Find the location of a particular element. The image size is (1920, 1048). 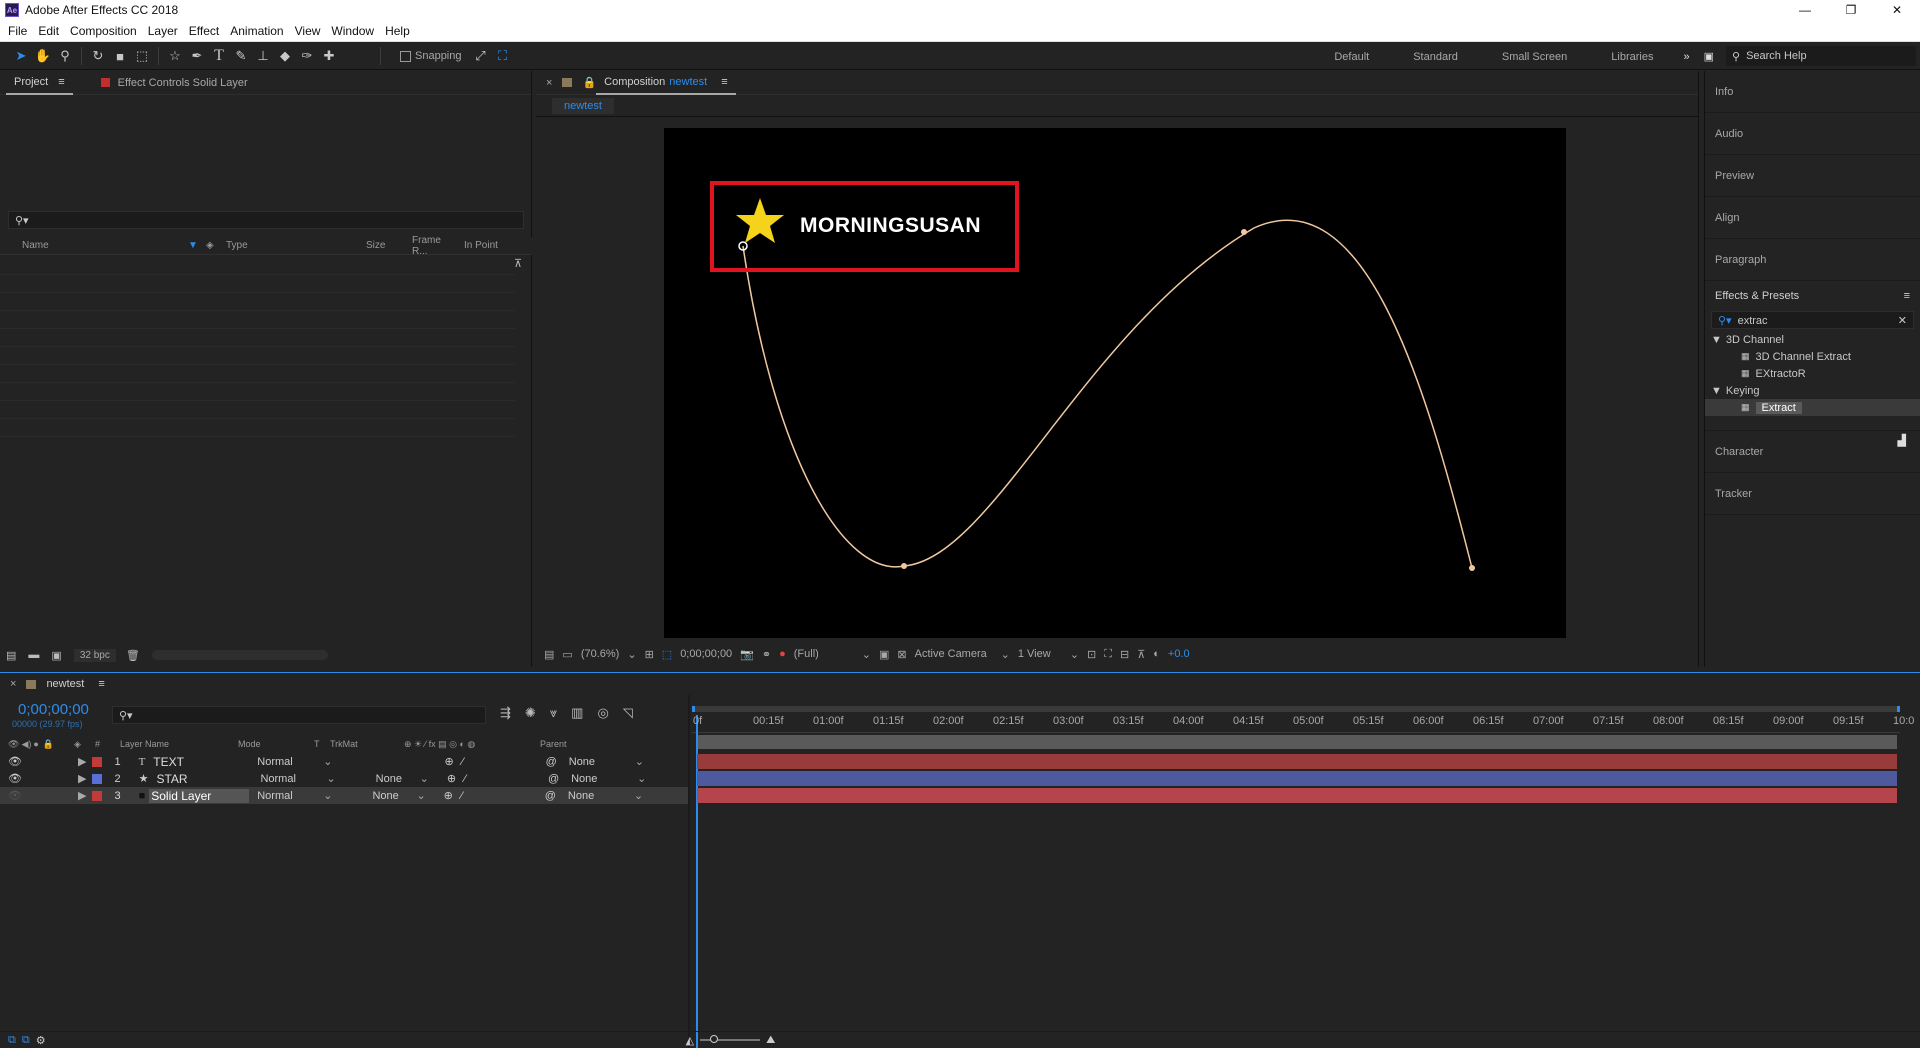

effects-search-input: ⚲▾ extrac ✕ is located at coordinates (1812, 320).